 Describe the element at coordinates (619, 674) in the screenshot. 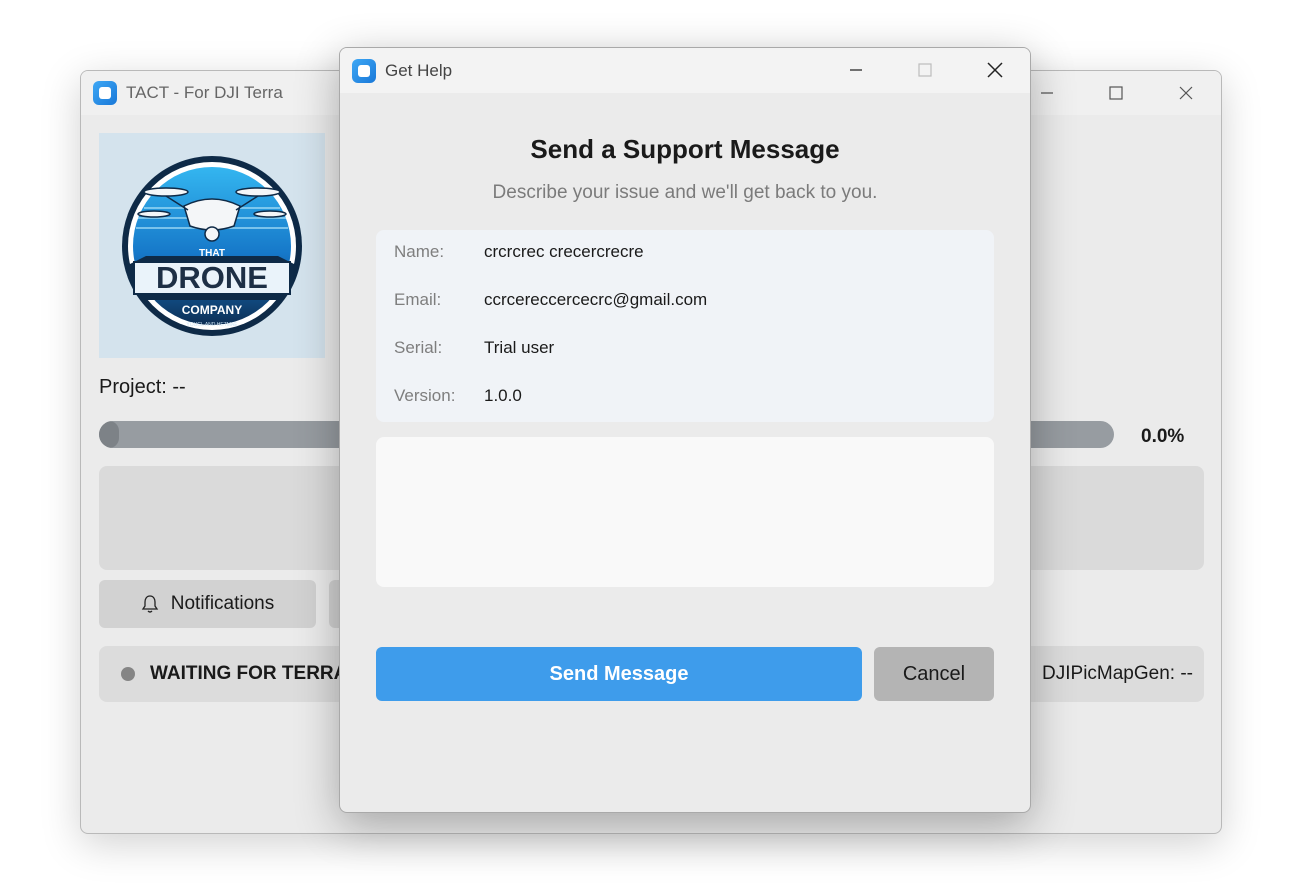

I see `send-message-button: Send Message` at that location.